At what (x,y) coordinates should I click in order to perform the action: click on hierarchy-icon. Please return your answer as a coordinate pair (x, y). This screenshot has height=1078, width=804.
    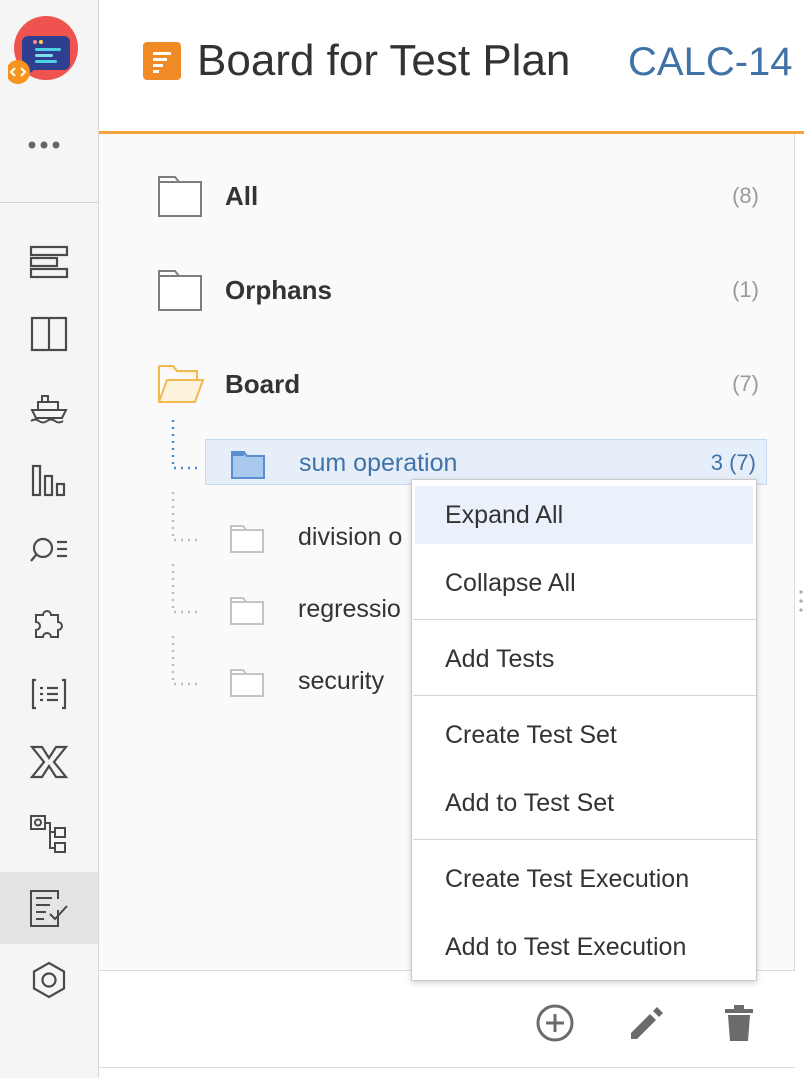
    Looking at the image, I should click on (48, 834).